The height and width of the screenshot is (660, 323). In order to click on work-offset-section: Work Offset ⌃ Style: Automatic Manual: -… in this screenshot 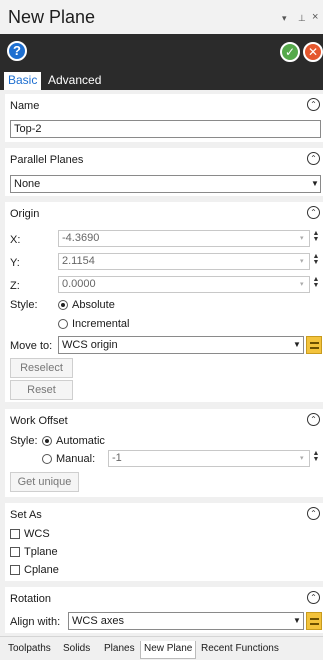, I will do `click(164, 453)`.